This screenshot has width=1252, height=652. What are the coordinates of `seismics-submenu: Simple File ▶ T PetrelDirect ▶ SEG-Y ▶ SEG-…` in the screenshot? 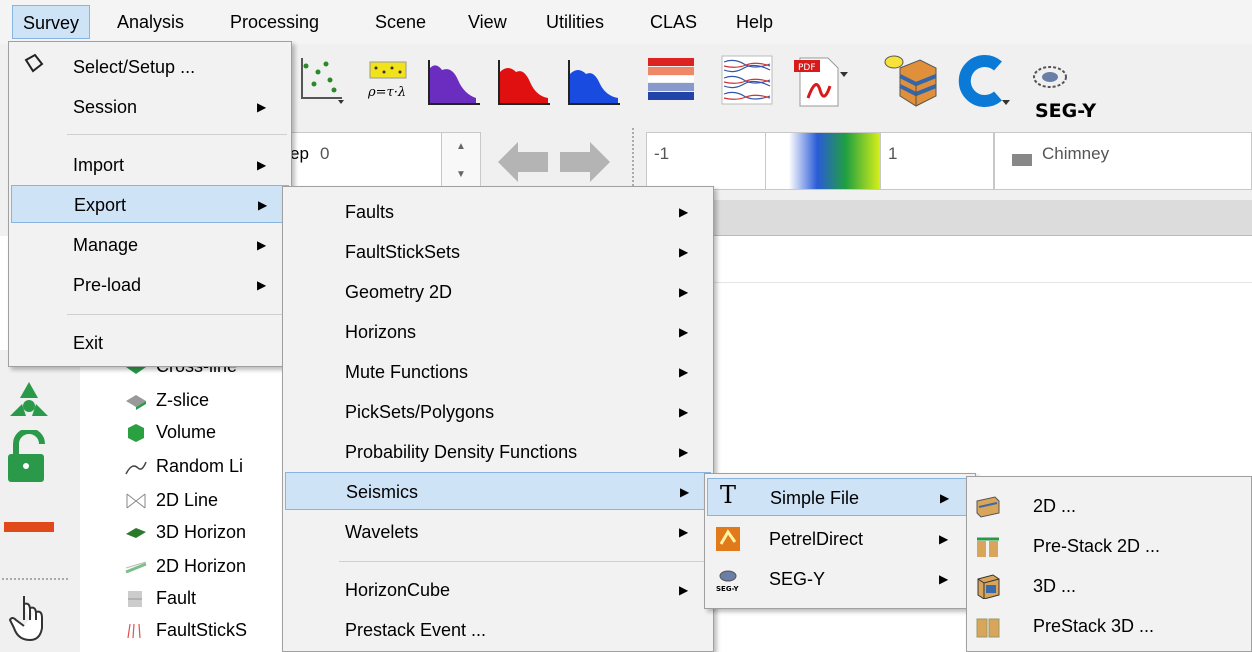 It's located at (840, 541).